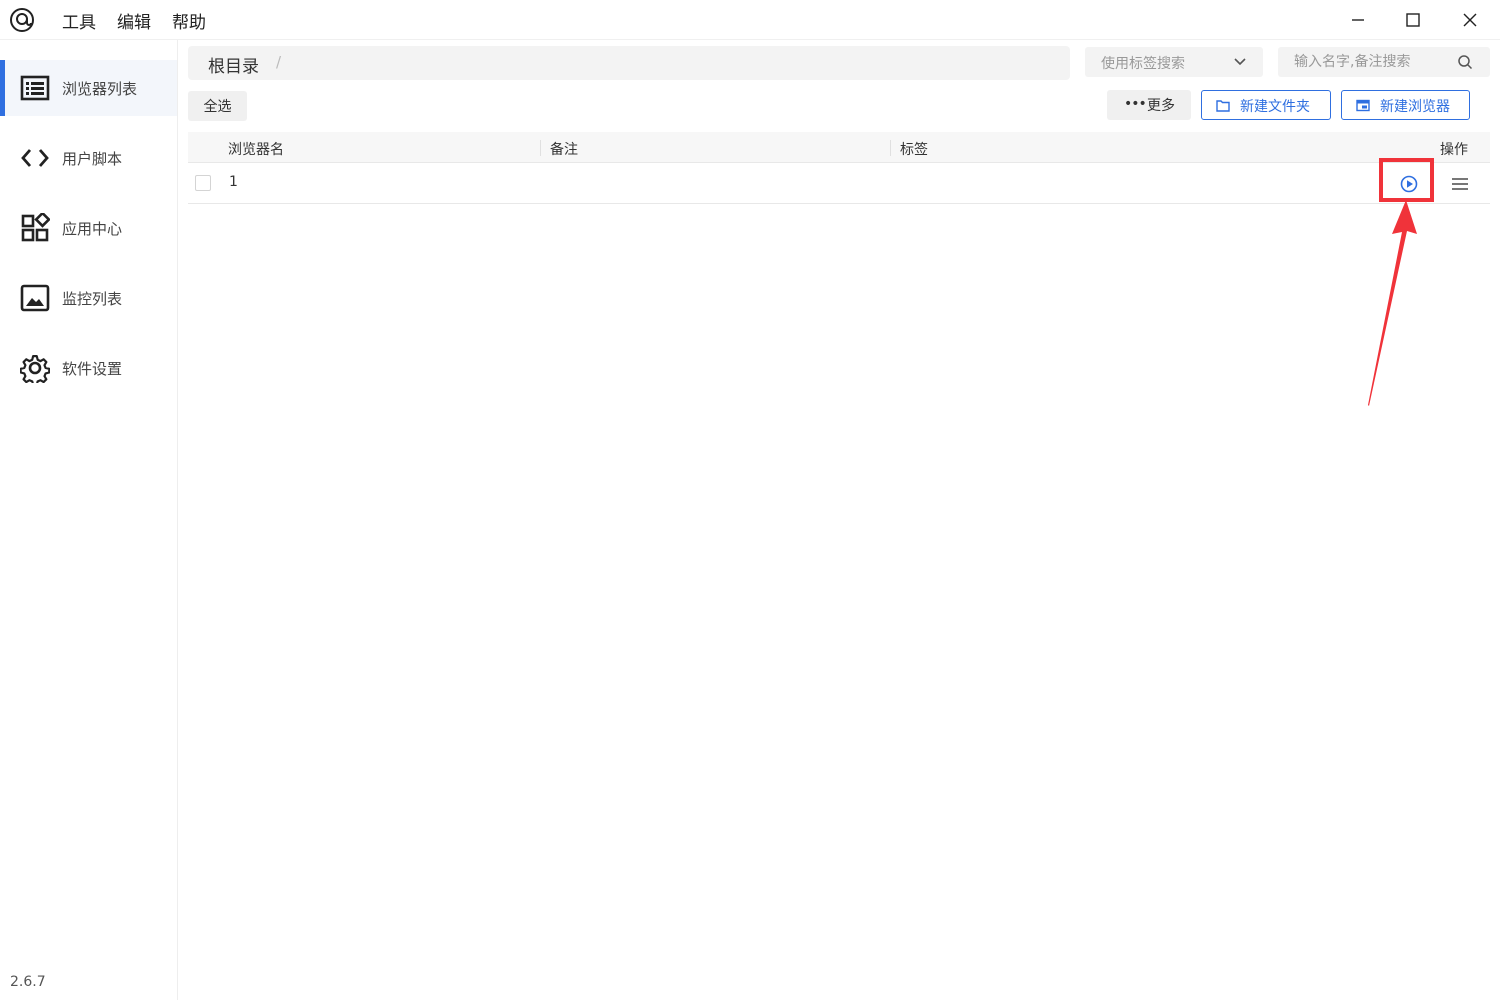 This screenshot has height=1000, width=1500. What do you see at coordinates (35, 88) in the screenshot?
I see `list-icon` at bounding box center [35, 88].